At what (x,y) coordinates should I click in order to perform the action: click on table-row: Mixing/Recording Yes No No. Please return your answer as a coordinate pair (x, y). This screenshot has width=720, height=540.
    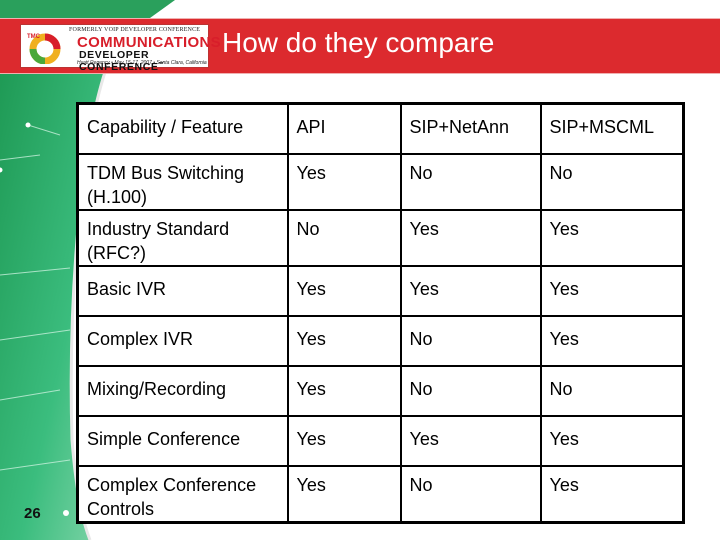
    Looking at the image, I should click on (380, 390).